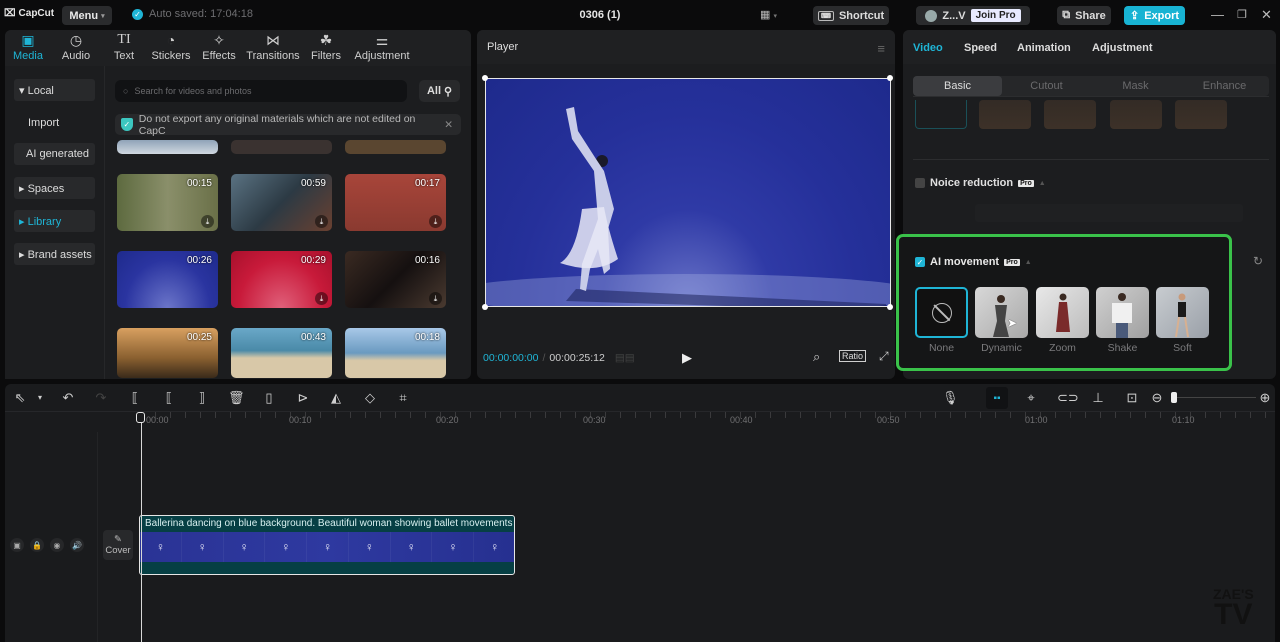  I want to click on movement-option-dynamic, so click(1001, 312).